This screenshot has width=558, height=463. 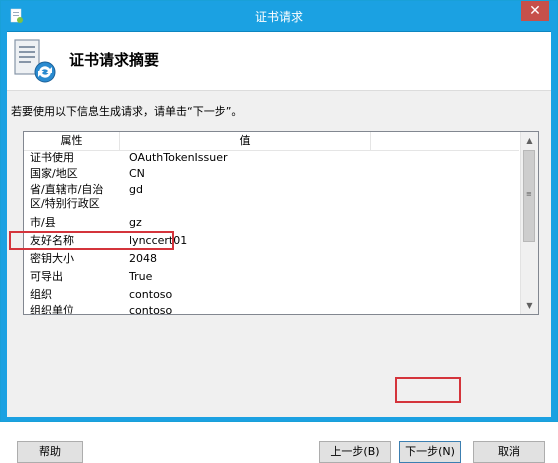 What do you see at coordinates (141, 276) in the screenshot?
I see `row-value: True` at bounding box center [141, 276].